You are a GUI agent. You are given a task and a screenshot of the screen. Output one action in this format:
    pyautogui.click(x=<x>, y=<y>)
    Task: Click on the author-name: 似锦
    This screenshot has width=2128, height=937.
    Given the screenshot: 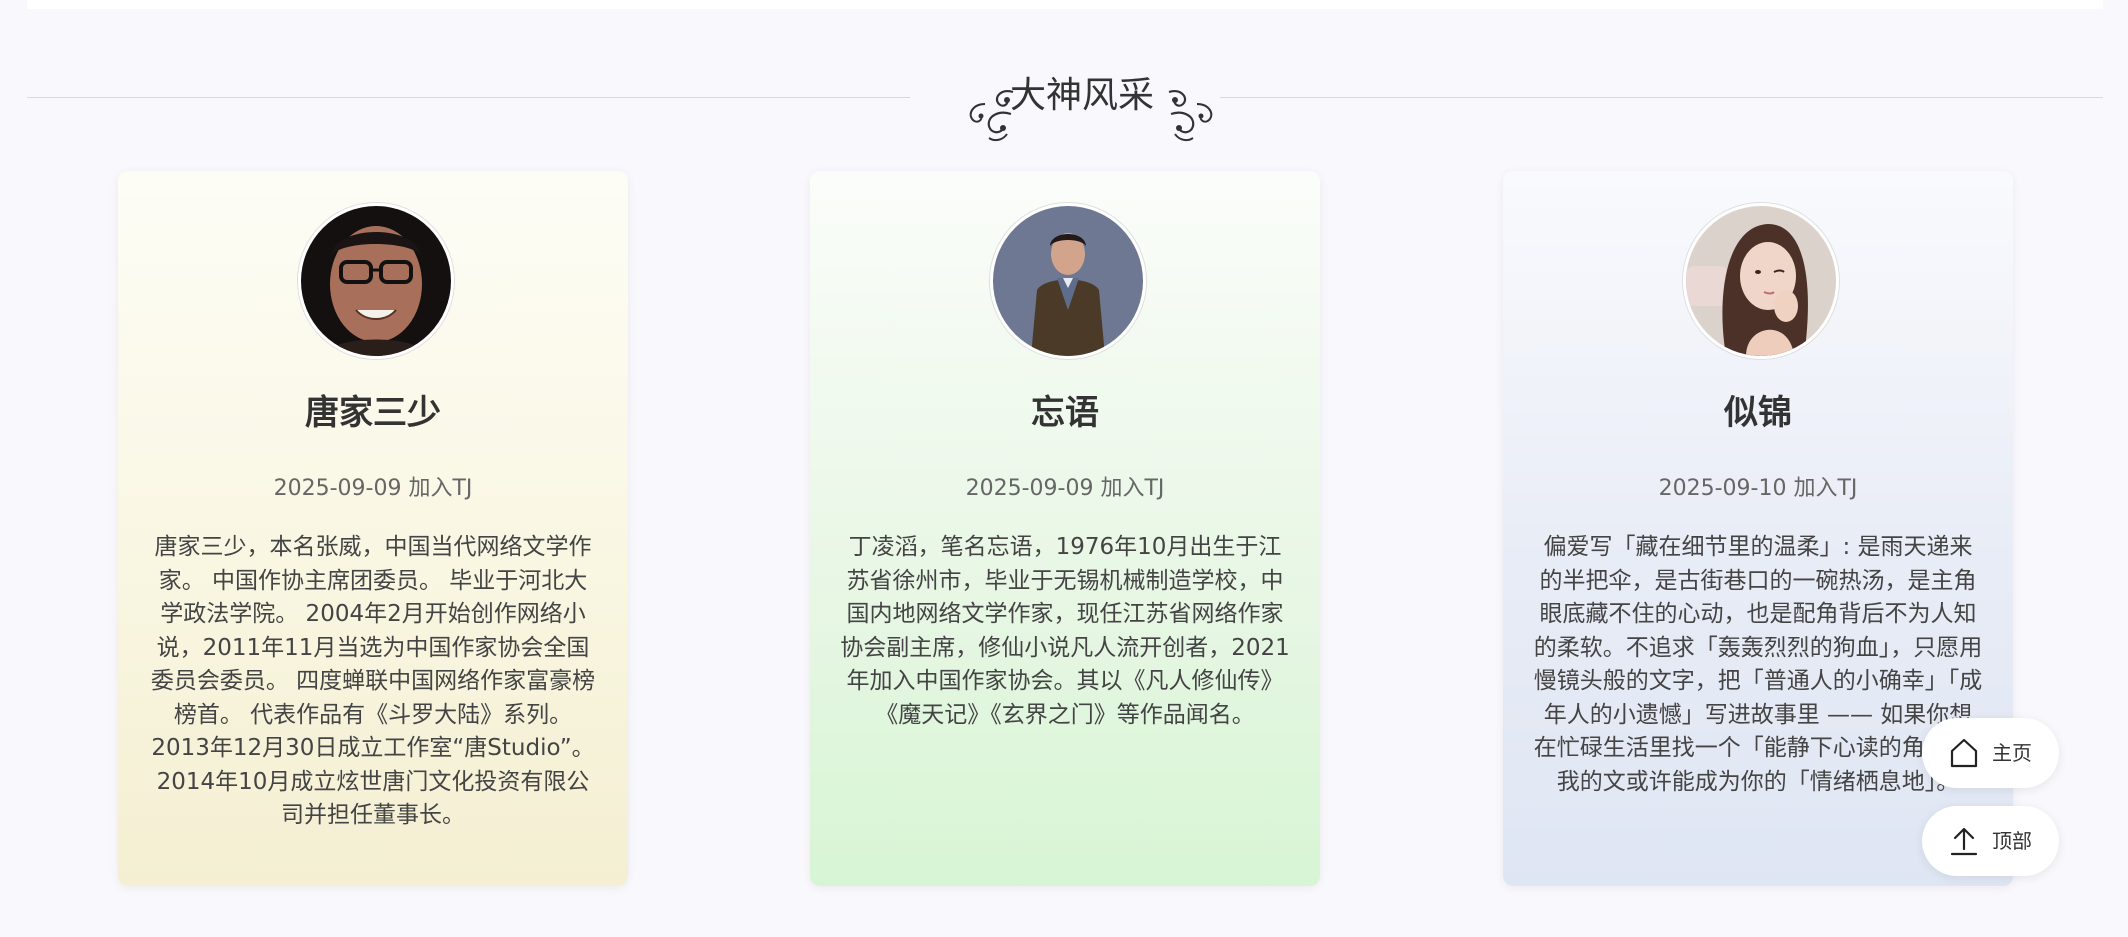 What is the action you would take?
    pyautogui.click(x=1758, y=413)
    